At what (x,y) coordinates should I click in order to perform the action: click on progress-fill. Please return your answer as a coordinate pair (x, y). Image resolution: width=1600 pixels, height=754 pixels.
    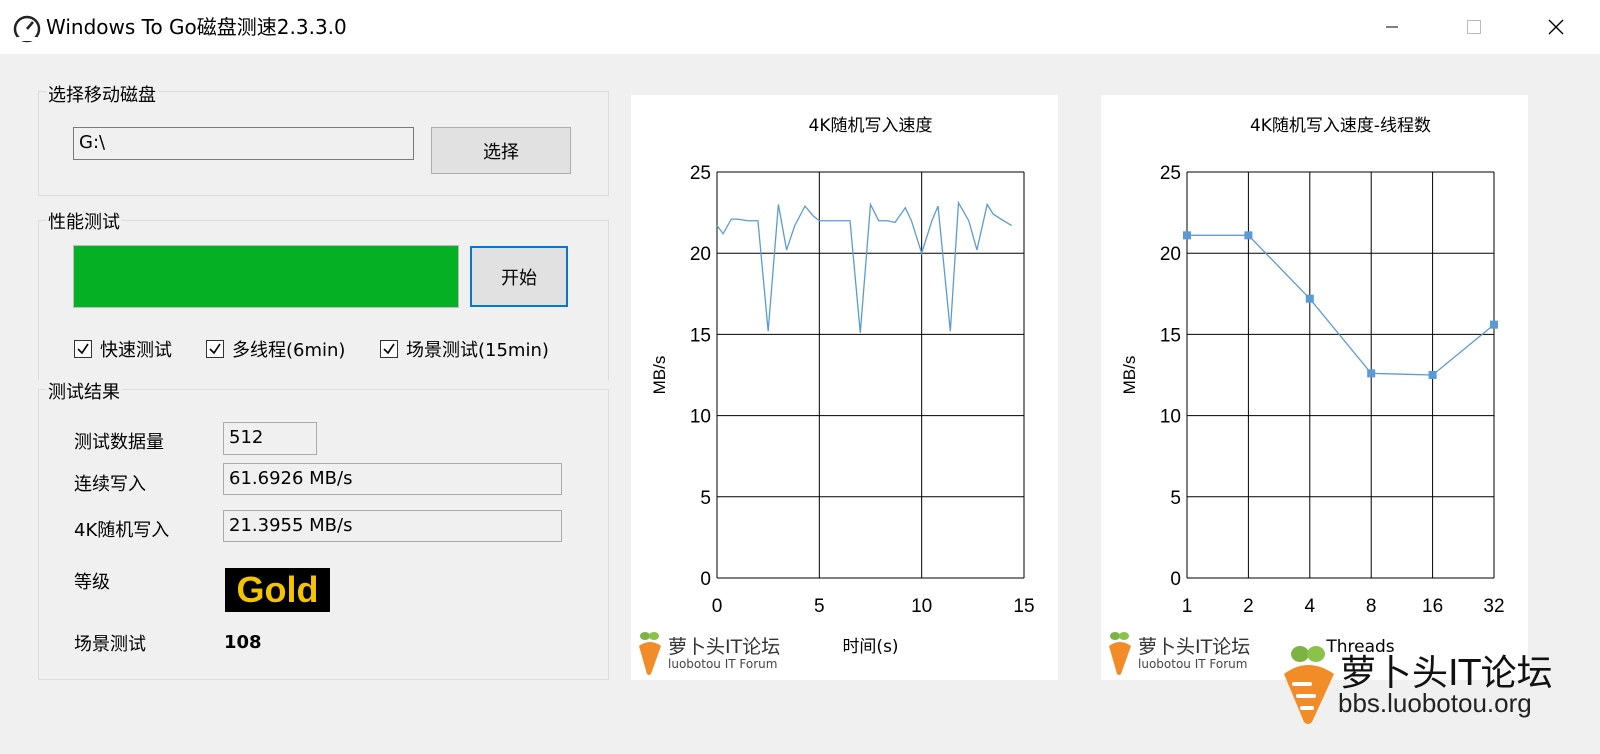
    Looking at the image, I should click on (266, 276).